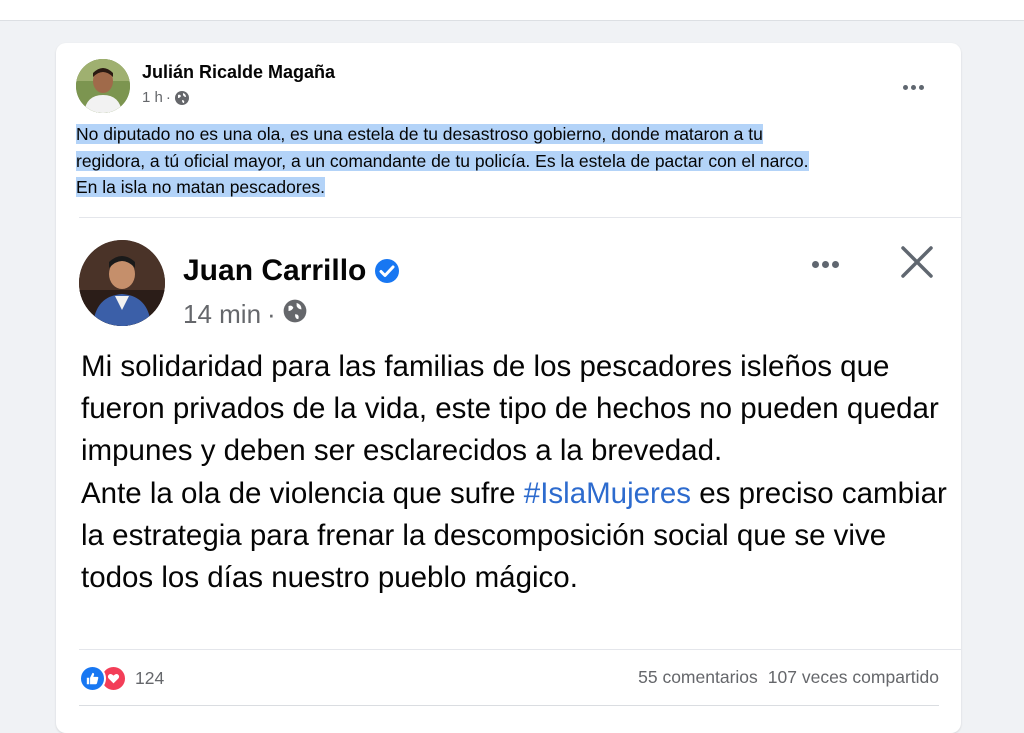 Image resolution: width=1024 pixels, height=733 pixels. Describe the element at coordinates (607, 493) in the screenshot. I see `hashtag-link: #IslaMujeres` at that location.